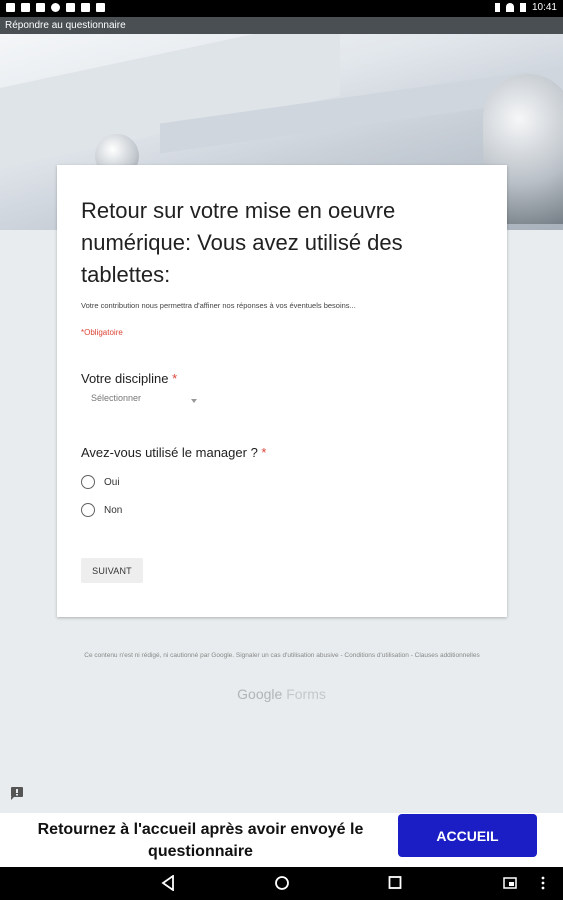  Describe the element at coordinates (112, 570) in the screenshot. I see `next-button: SUIVANT` at that location.